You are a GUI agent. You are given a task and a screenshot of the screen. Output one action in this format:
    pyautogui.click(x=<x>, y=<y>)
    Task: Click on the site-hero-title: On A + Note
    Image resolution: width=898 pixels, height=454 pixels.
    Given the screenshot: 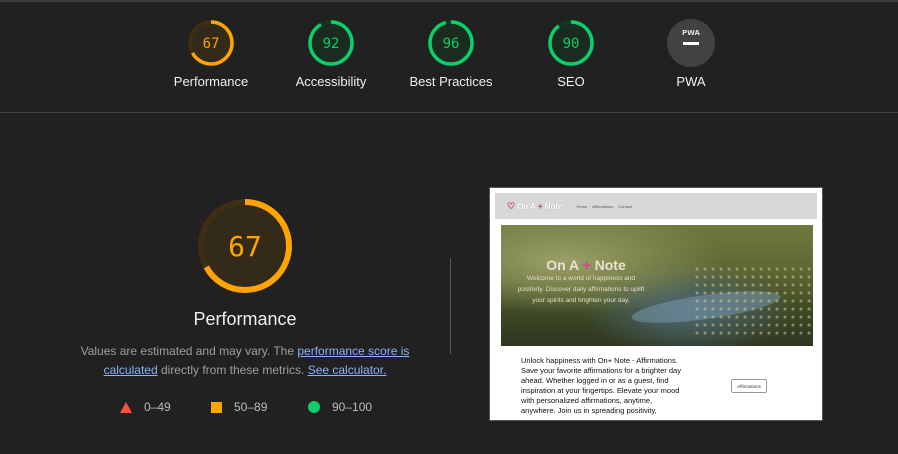 What is the action you would take?
    pyautogui.click(x=586, y=265)
    